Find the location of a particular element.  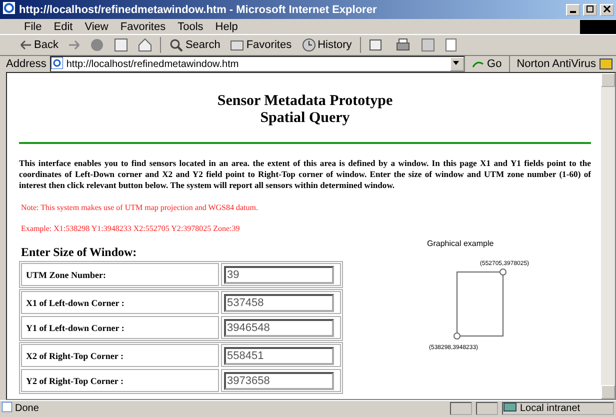

page-icon is located at coordinates (57, 64).